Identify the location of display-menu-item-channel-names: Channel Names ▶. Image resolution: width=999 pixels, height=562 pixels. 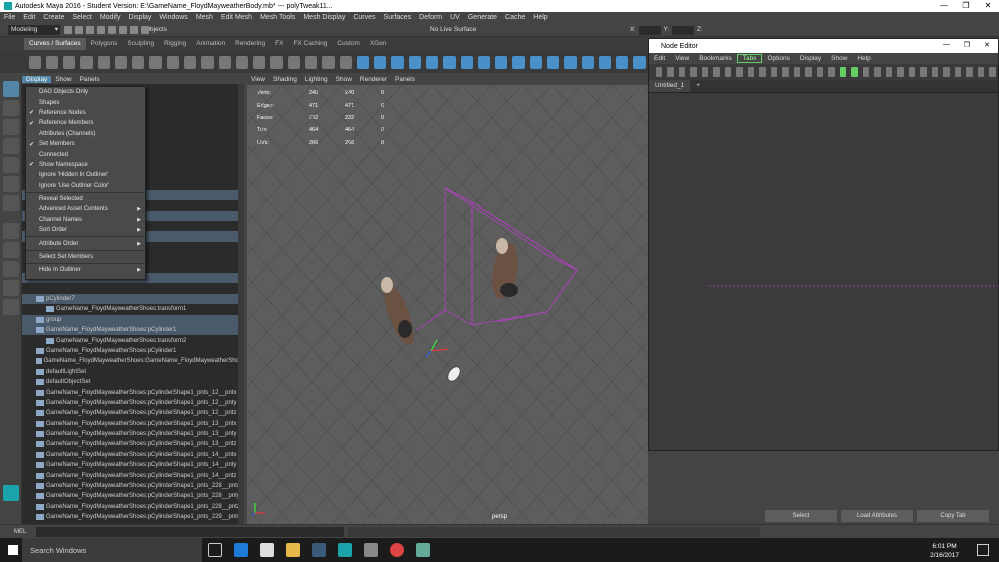
(85, 220).